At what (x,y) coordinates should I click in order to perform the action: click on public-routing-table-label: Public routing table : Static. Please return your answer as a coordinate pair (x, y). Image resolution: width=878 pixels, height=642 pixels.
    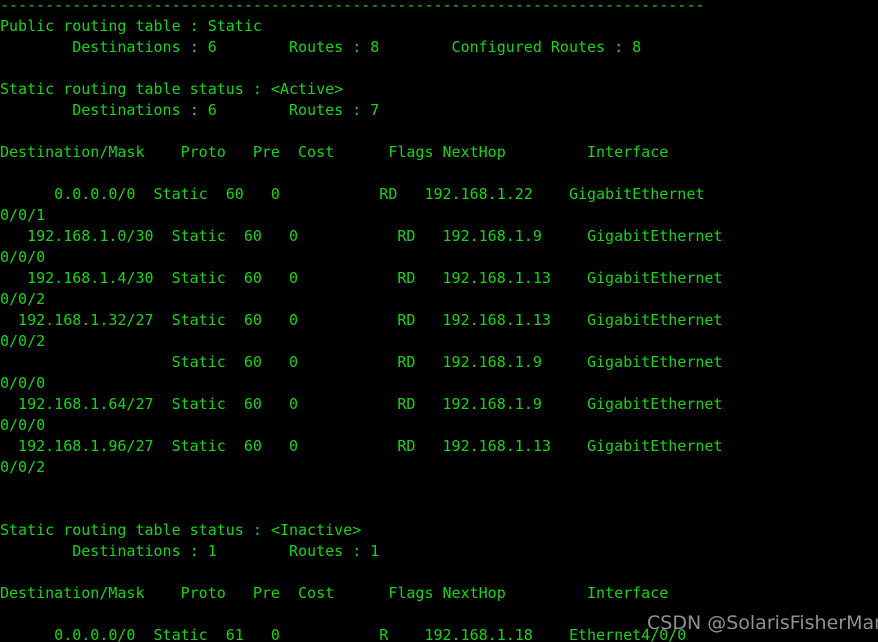
    Looking at the image, I should click on (131, 26).